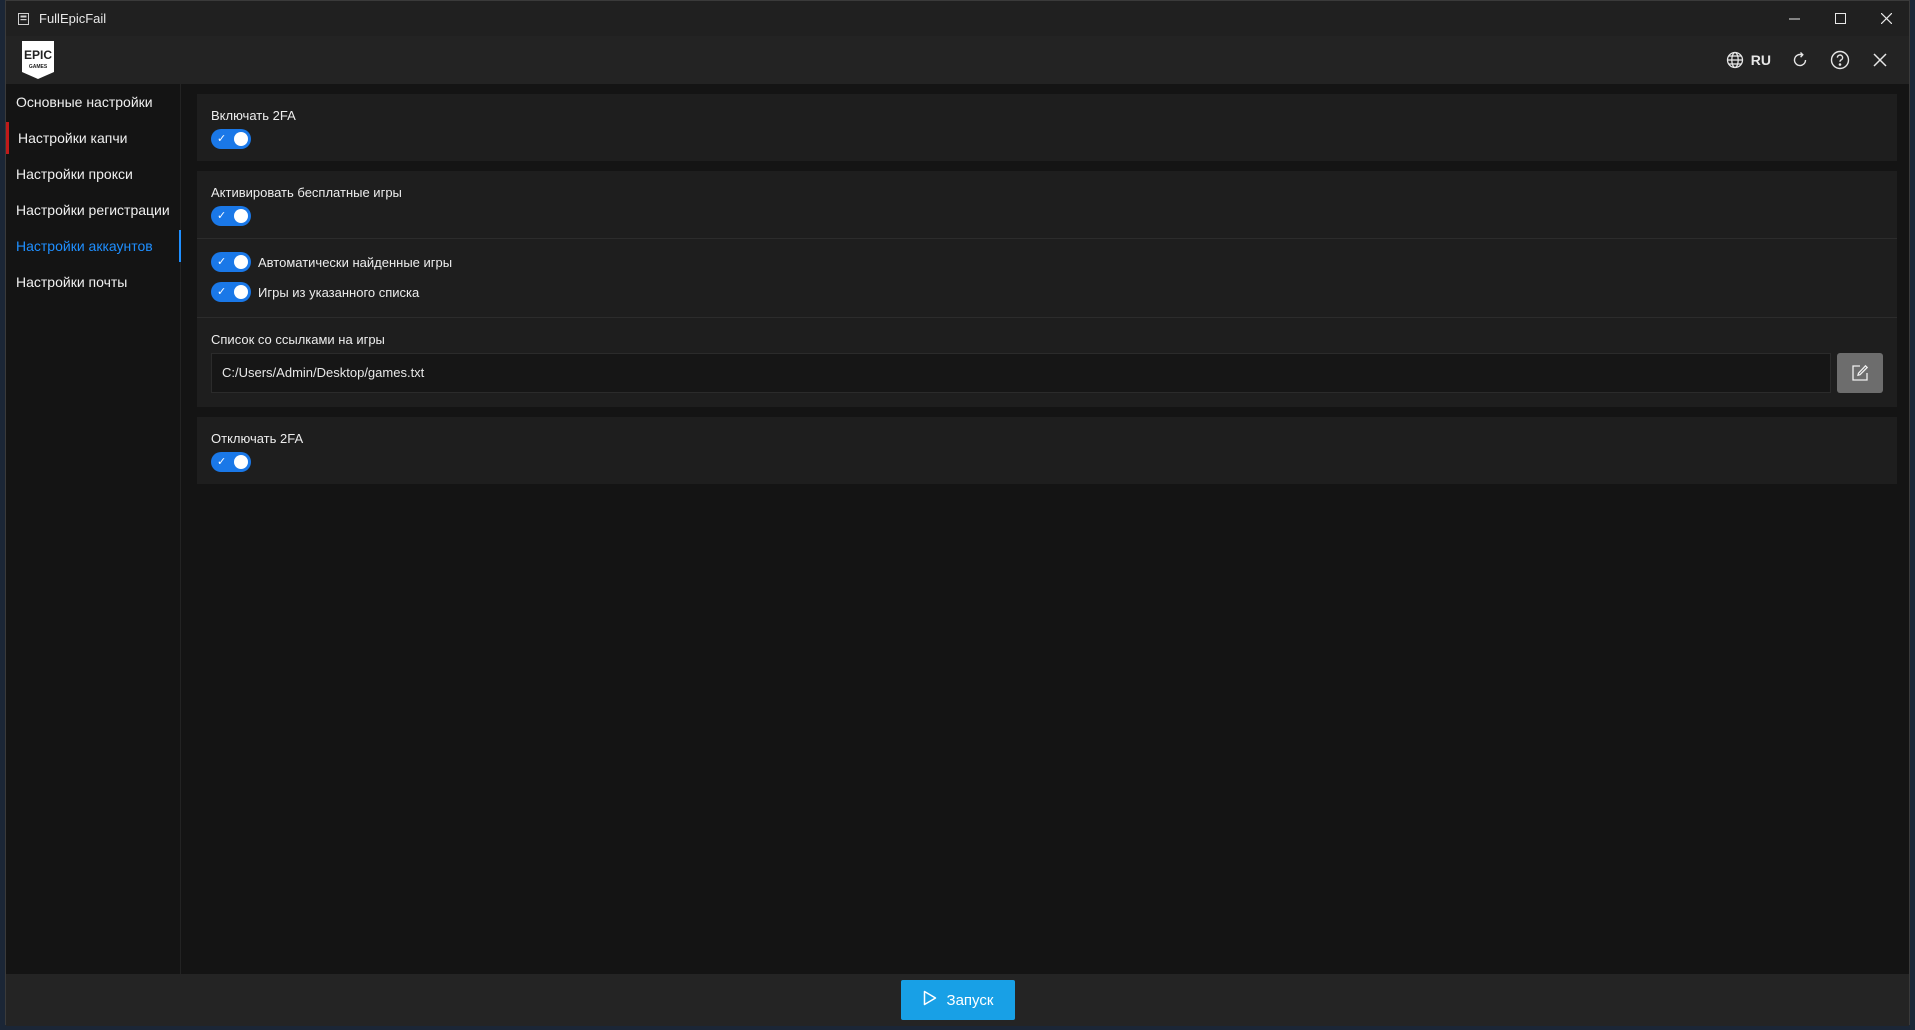  Describe the element at coordinates (1747, 60) in the screenshot. I see `language-selector: RU` at that location.